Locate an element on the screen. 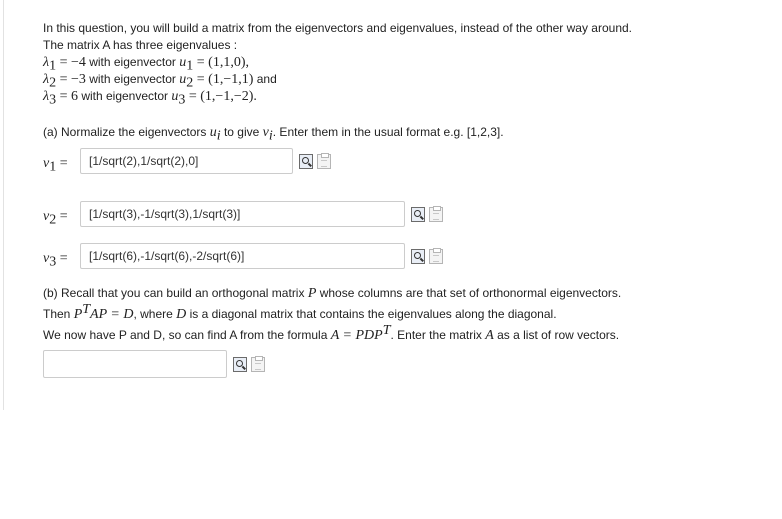 The width and height of the screenshot is (782, 519). intro-line-2: The matrix A has three eigenvalues : is located at coordinates (140, 45).